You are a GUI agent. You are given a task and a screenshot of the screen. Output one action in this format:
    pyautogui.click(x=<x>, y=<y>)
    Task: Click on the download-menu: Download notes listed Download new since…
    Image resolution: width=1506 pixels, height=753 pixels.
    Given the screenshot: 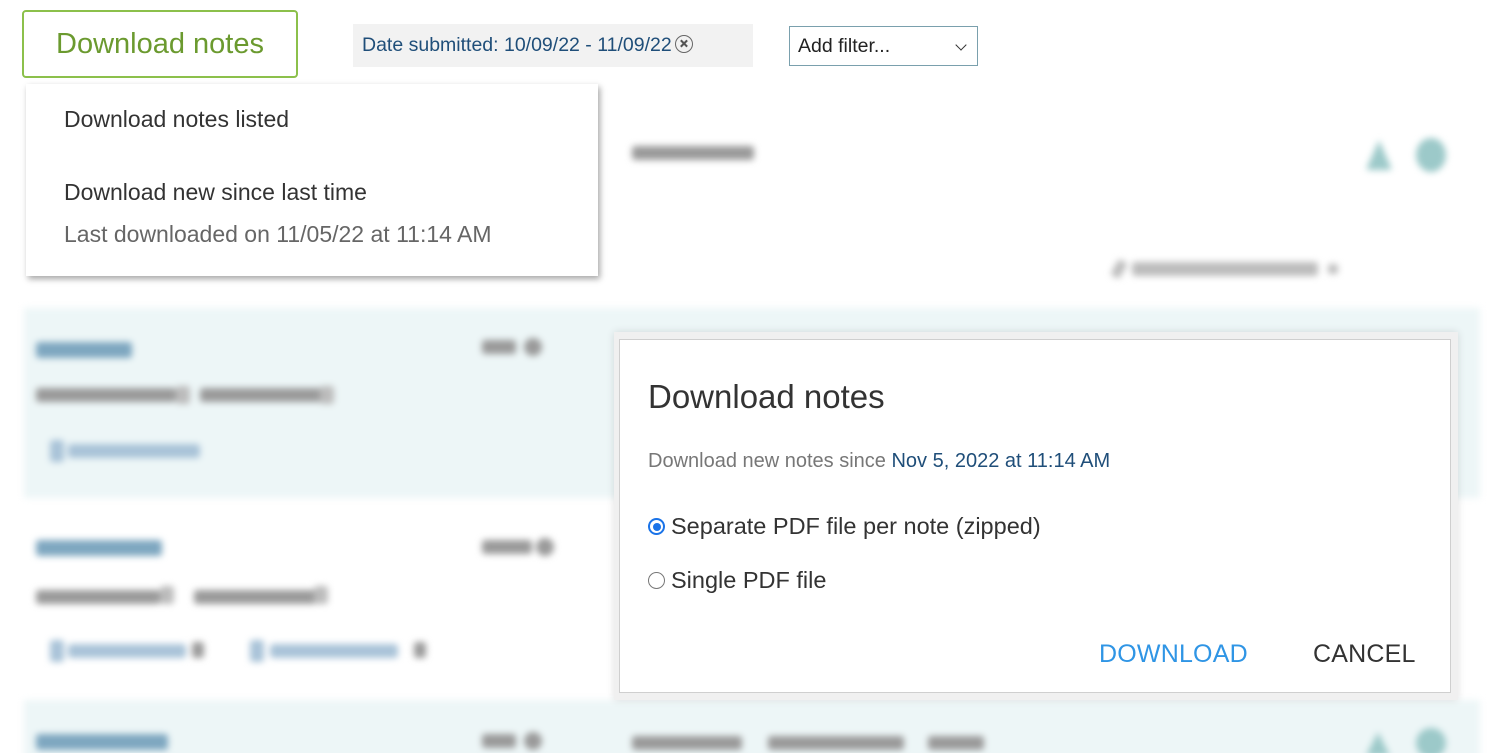 What is the action you would take?
    pyautogui.click(x=312, y=180)
    